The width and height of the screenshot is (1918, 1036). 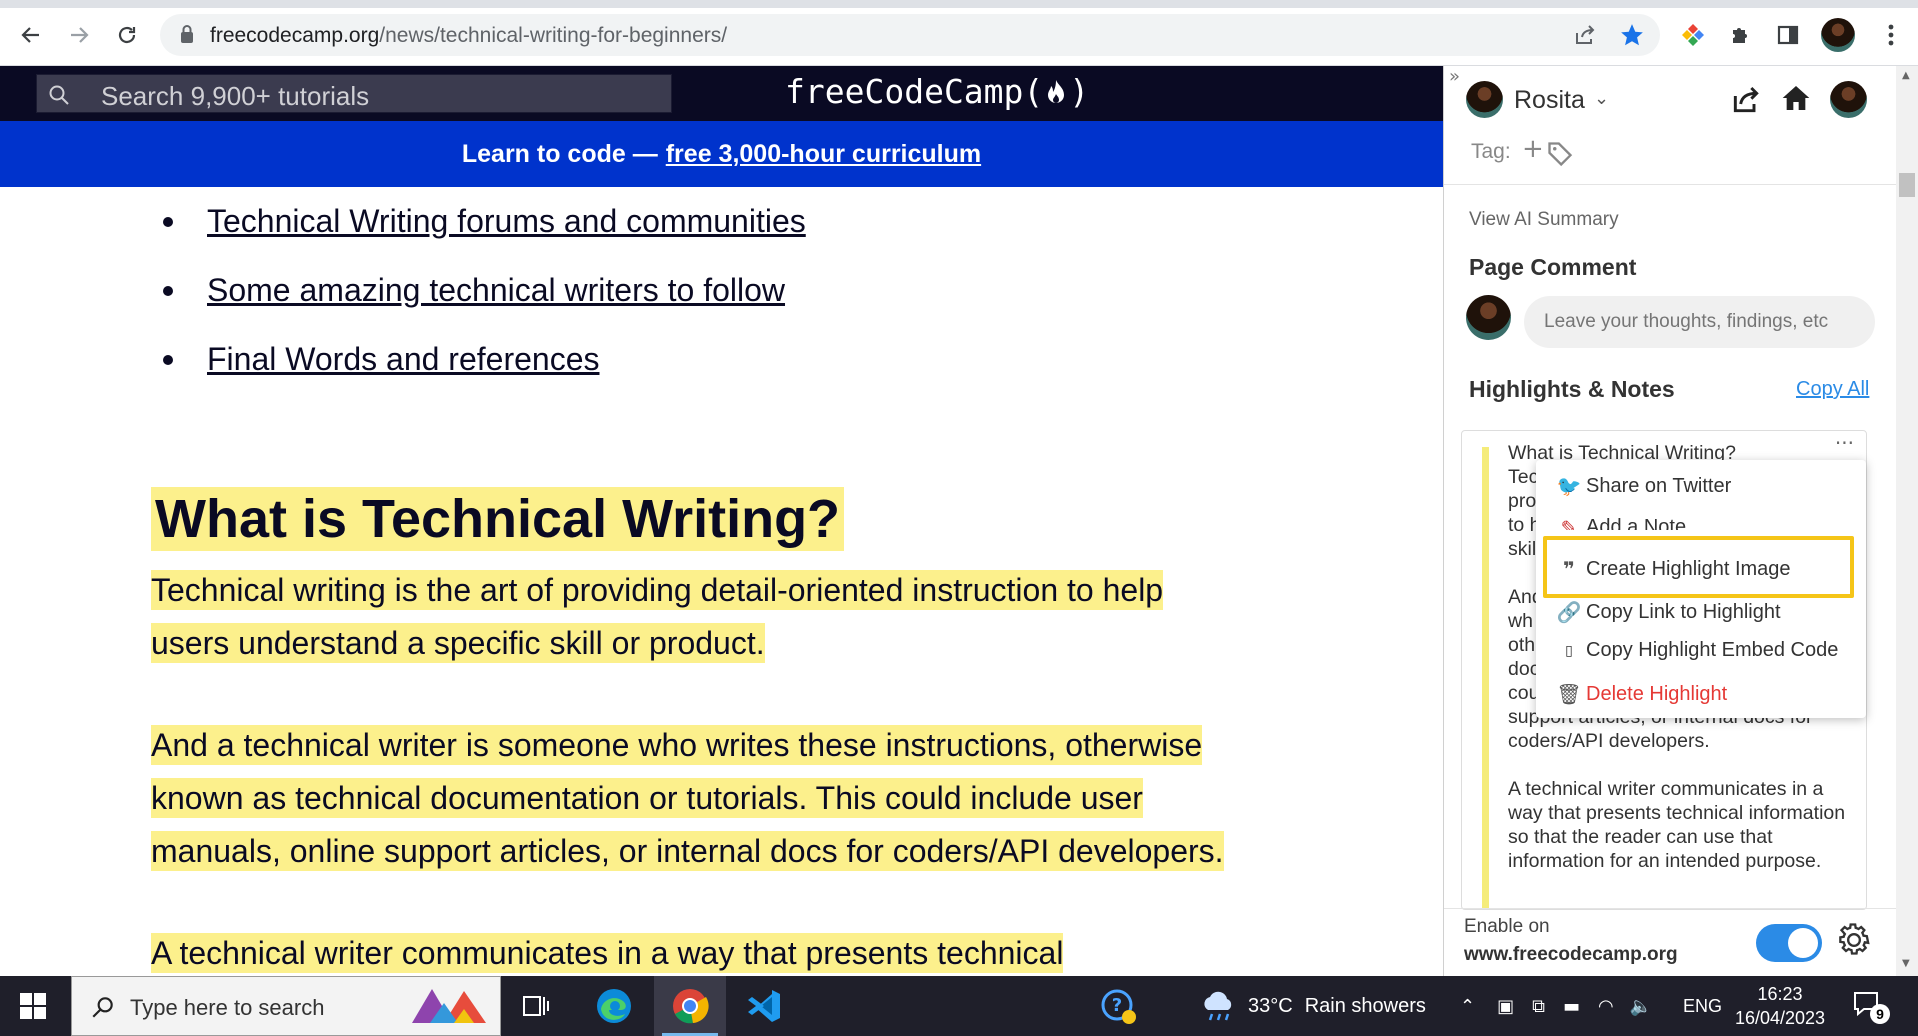 I want to click on highlights-notes-title: Highlights & Notes, so click(x=1572, y=389).